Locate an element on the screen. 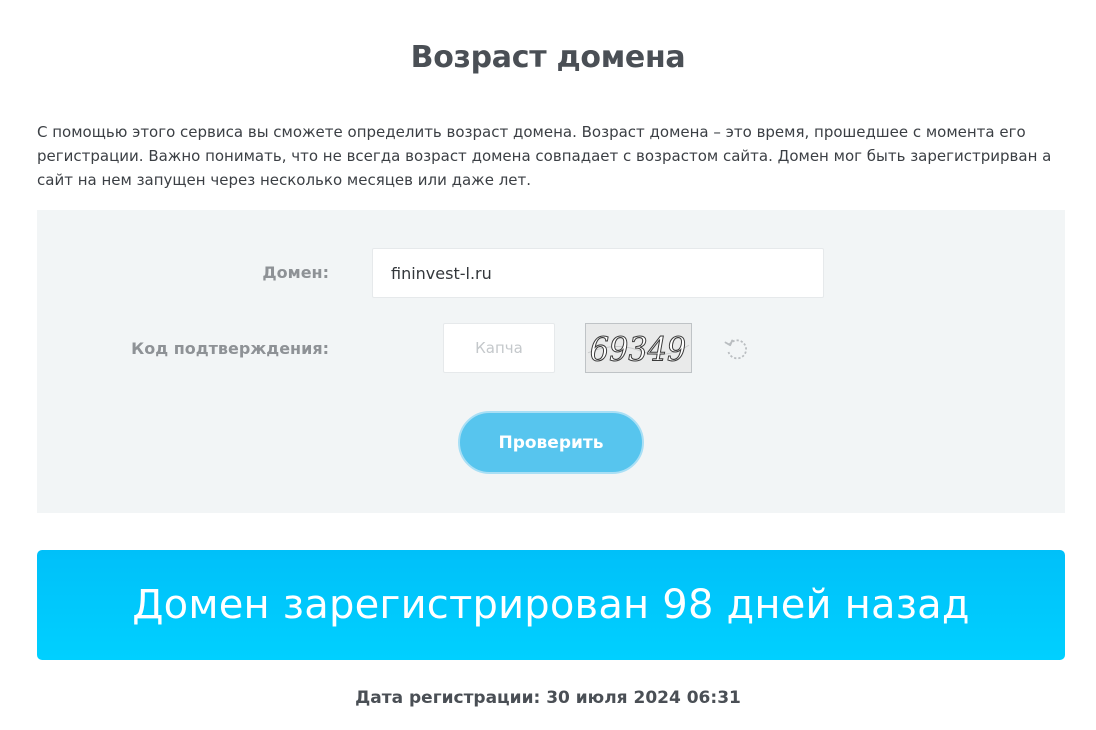 The height and width of the screenshot is (730, 1096). result-banner: Домен зарегистрирован 98 дней назад is located at coordinates (551, 605).